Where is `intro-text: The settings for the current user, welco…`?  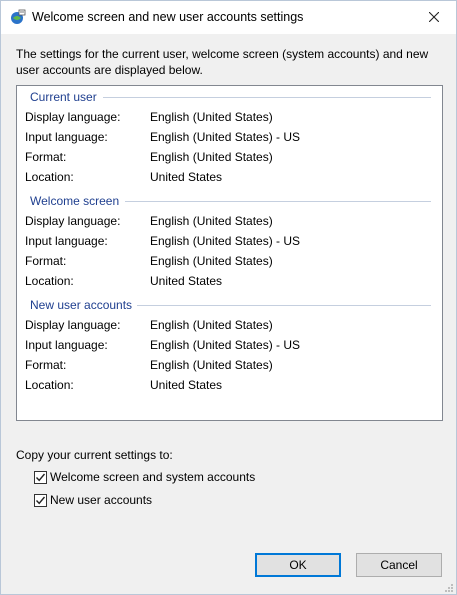 intro-text: The settings for the current user, welco… is located at coordinates (222, 62).